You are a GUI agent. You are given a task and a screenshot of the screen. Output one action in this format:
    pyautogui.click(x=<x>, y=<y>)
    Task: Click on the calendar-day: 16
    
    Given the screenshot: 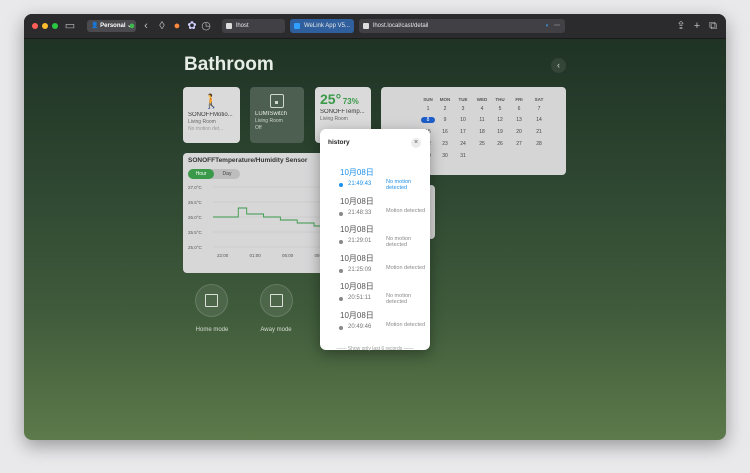 What is the action you would take?
    pyautogui.click(x=445, y=132)
    